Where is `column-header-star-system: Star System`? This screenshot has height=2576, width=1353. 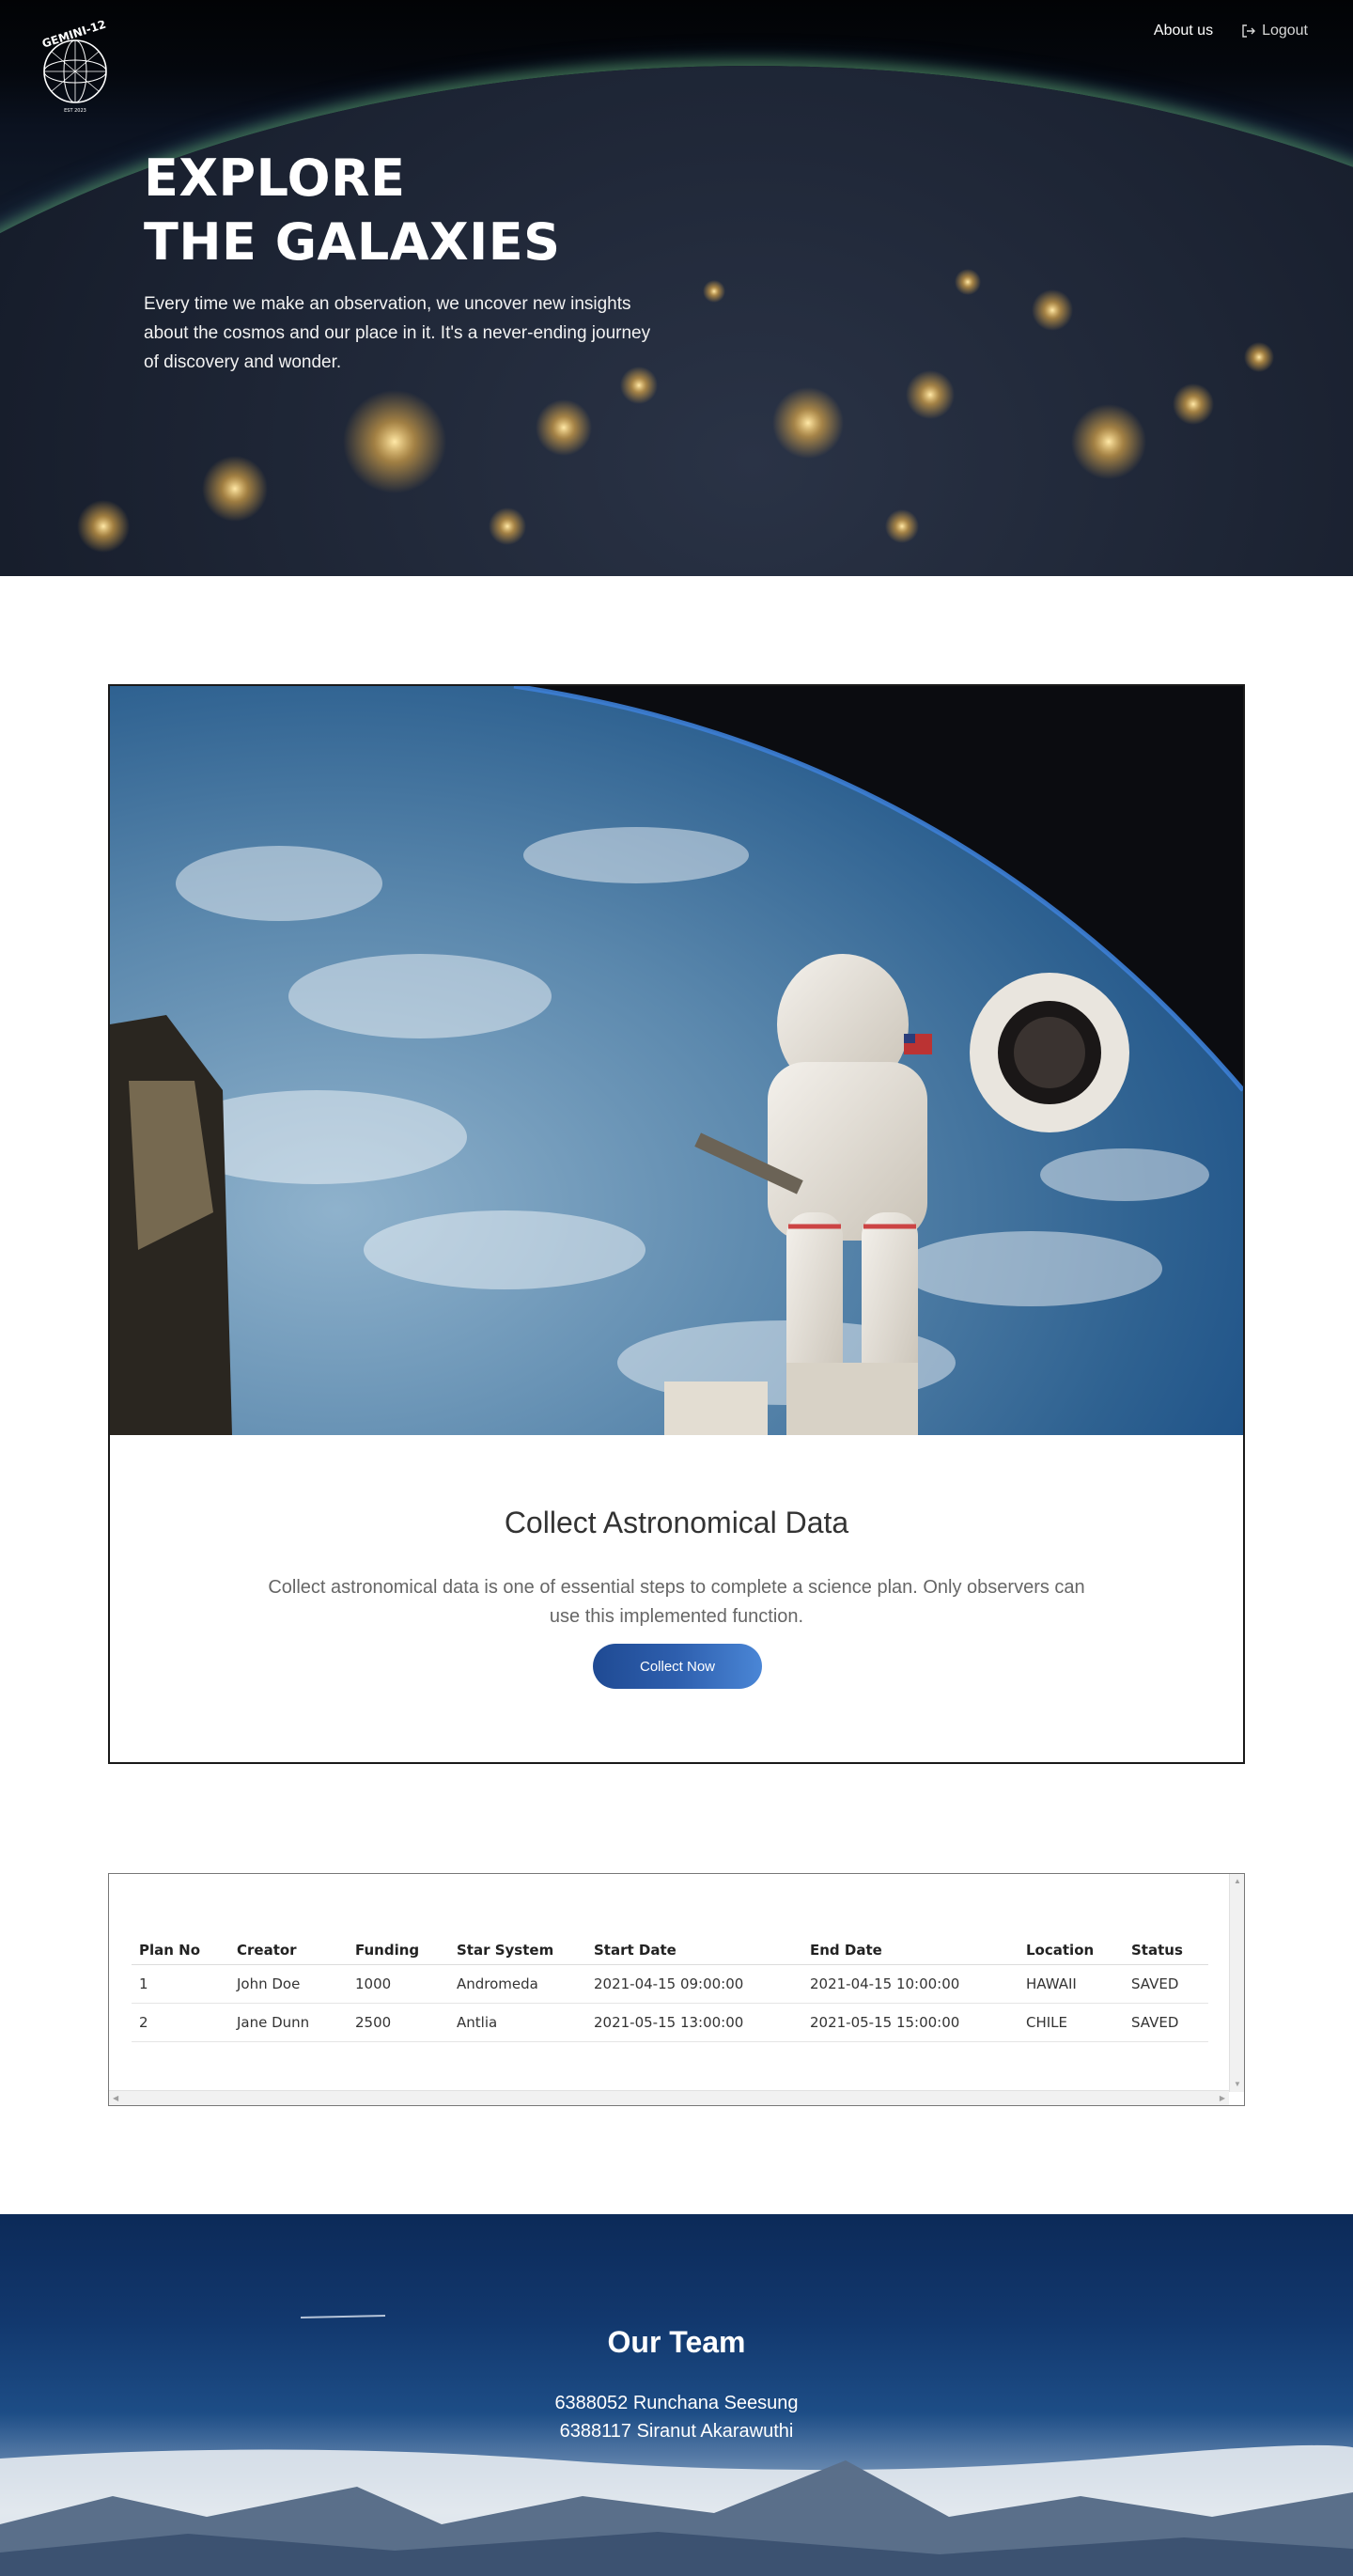 column-header-star-system: Star System is located at coordinates (517, 1950).